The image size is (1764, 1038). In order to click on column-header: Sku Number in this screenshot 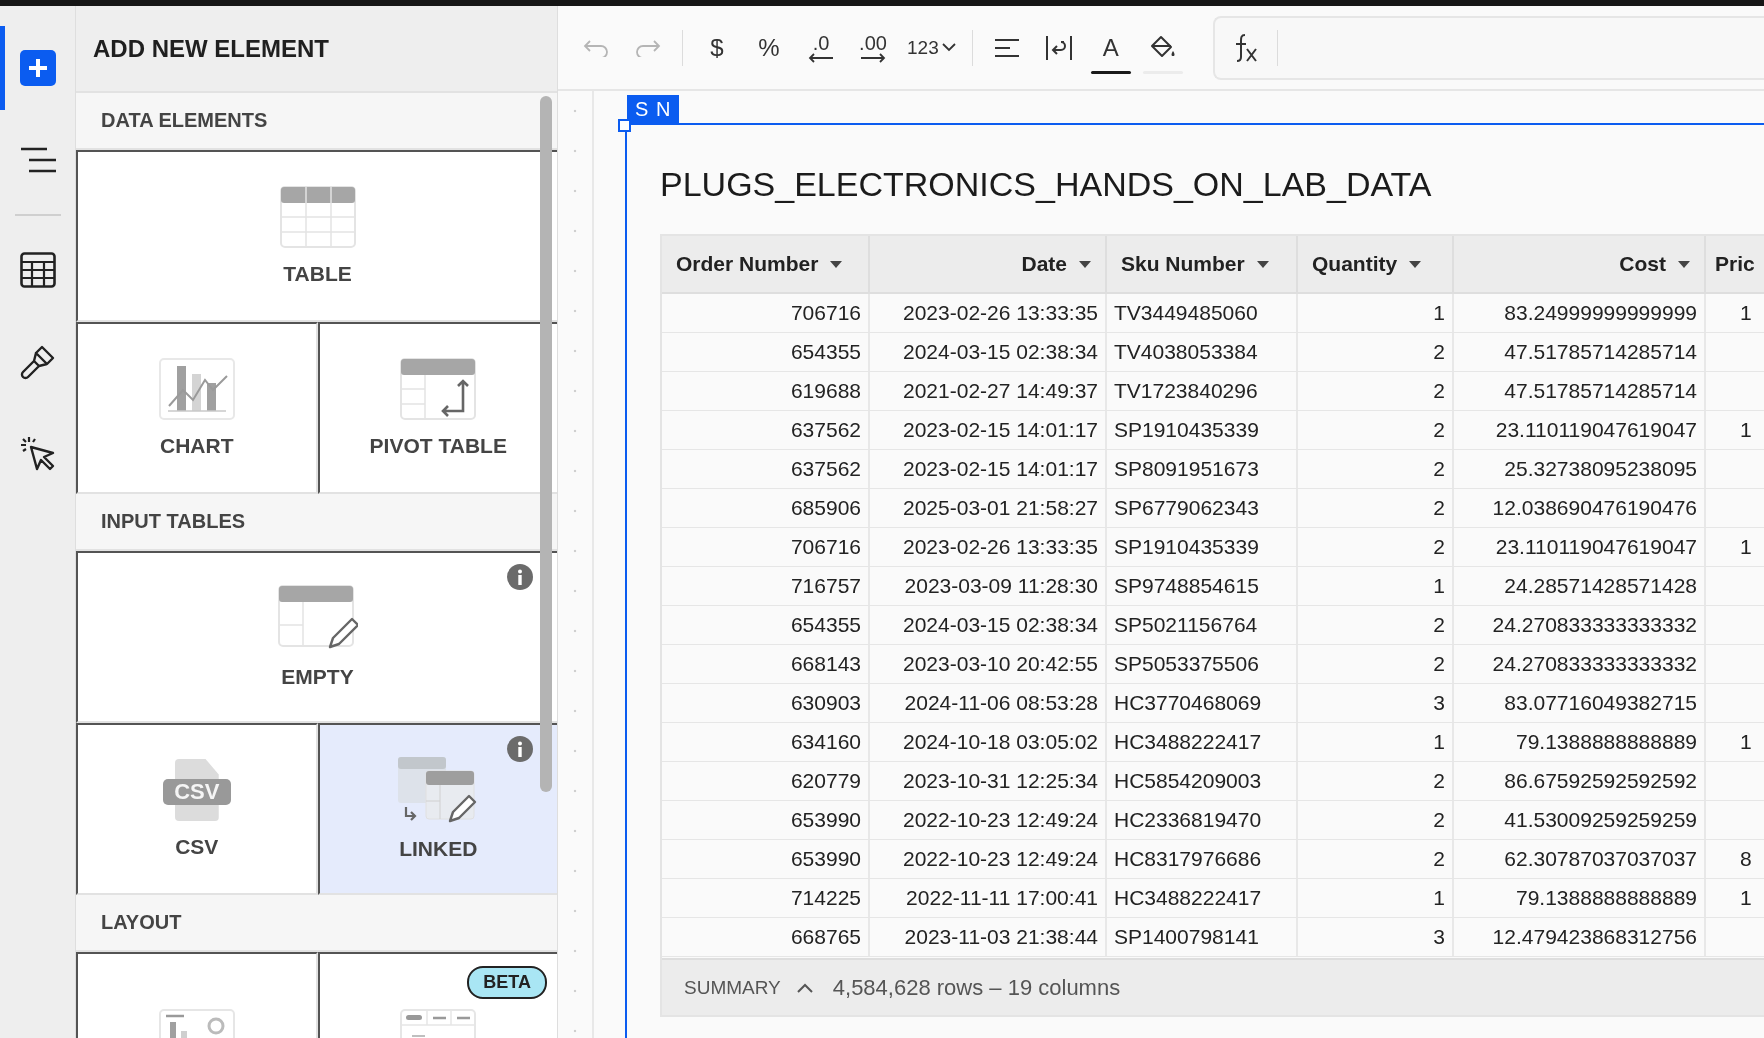, I will do `click(1202, 264)`.